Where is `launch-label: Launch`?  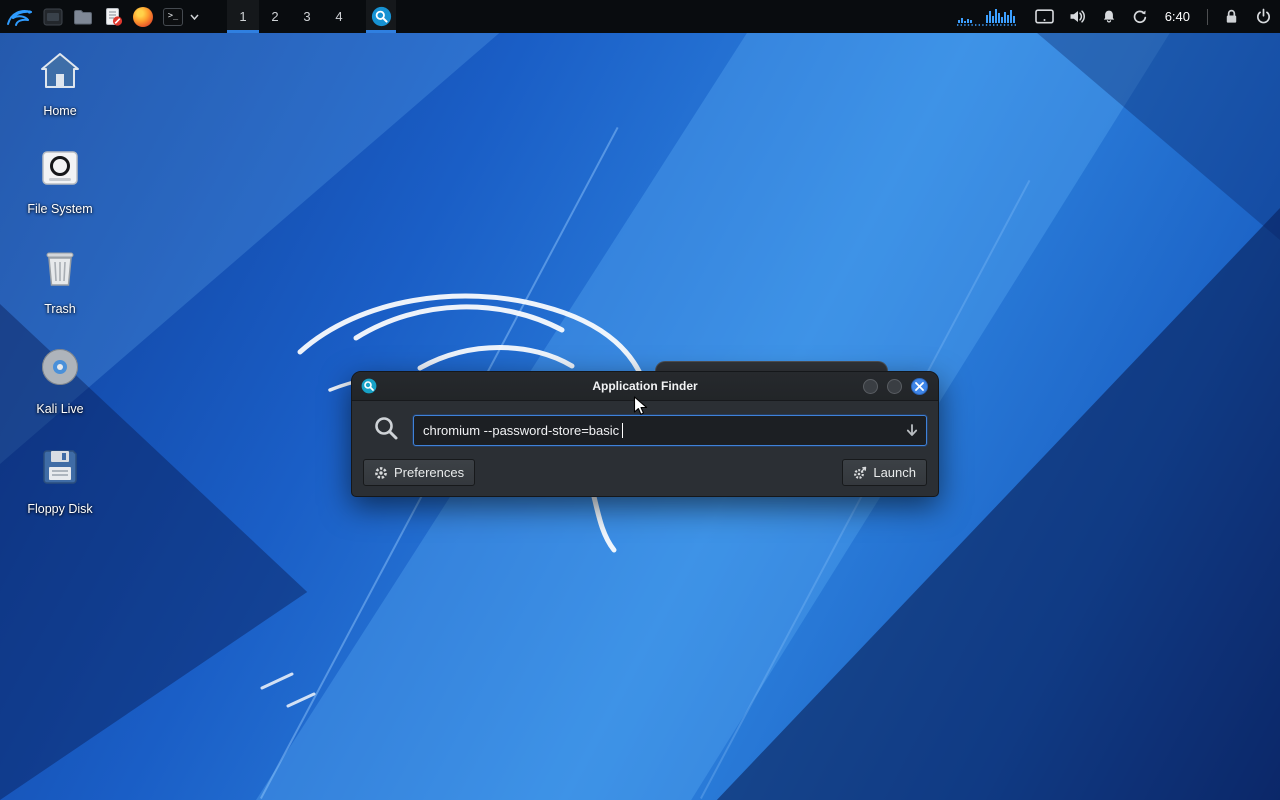
launch-label: Launch is located at coordinates (894, 472).